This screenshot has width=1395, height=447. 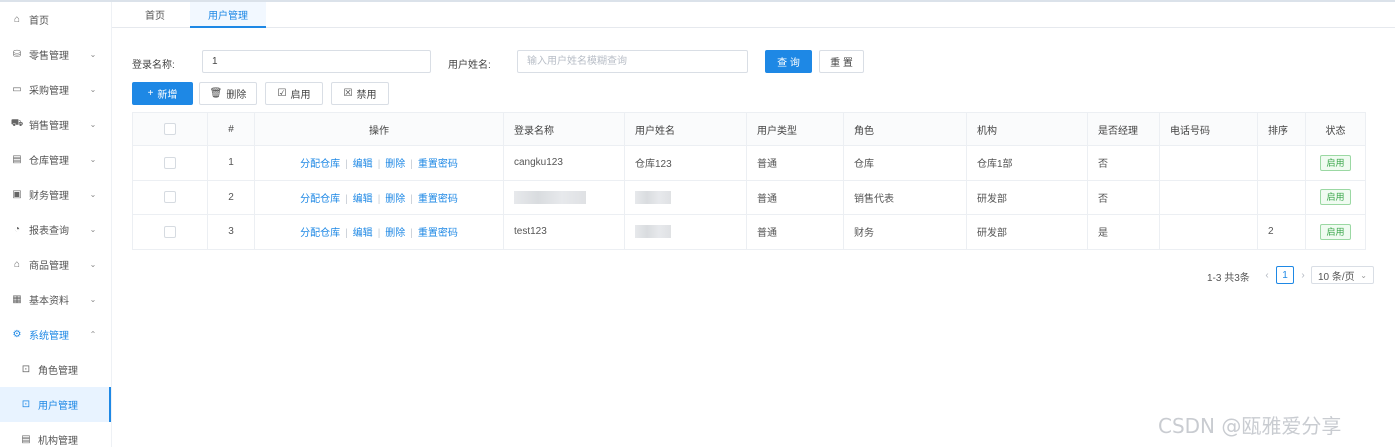 What do you see at coordinates (1027, 197) in the screenshot?
I see `org-cell: 研发部` at bounding box center [1027, 197].